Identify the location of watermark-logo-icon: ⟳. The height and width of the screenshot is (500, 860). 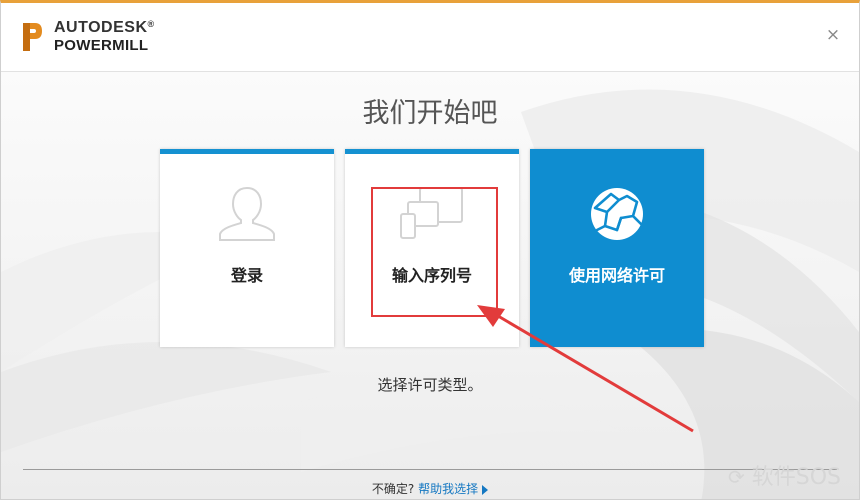
(736, 477).